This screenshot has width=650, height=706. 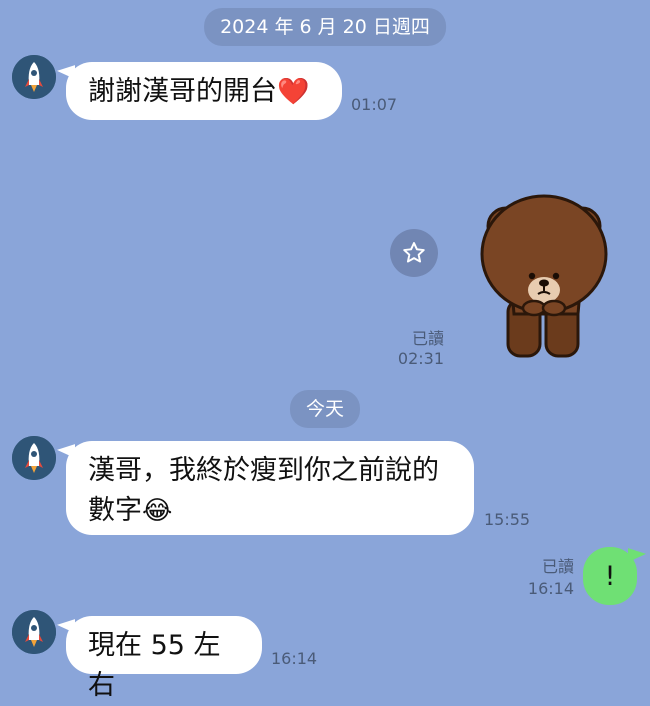 What do you see at coordinates (293, 92) in the screenshot?
I see `heart-emoji: ❤️` at bounding box center [293, 92].